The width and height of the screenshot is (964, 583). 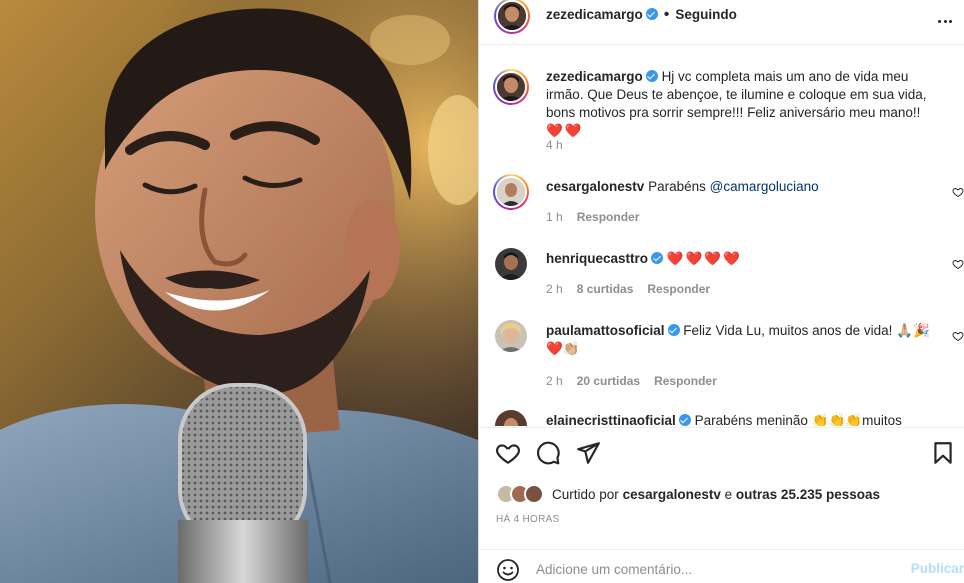 What do you see at coordinates (751, 419) in the screenshot?
I see `comment-text: Parabéns meninão` at bounding box center [751, 419].